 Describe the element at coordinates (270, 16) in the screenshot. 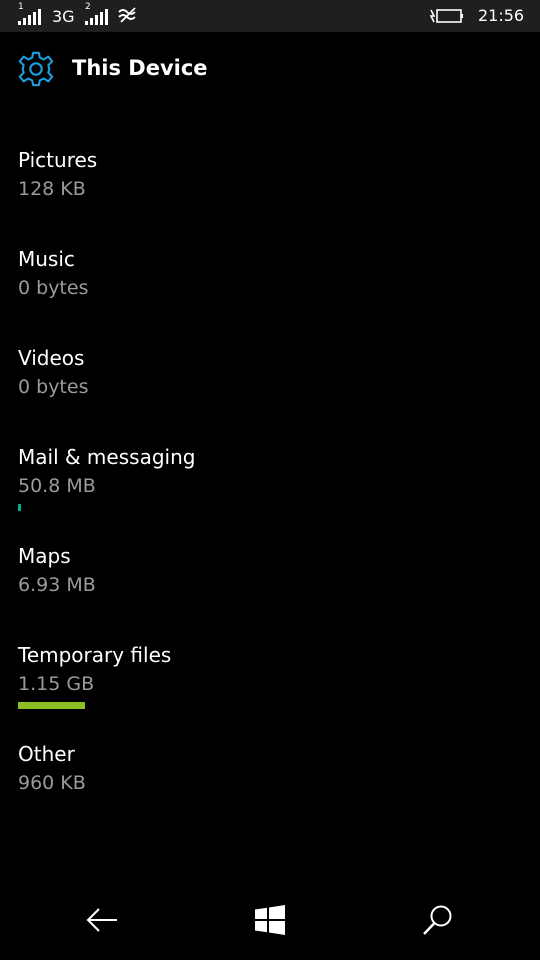

I see `status-bar: 1 3G 2 21:56` at that location.